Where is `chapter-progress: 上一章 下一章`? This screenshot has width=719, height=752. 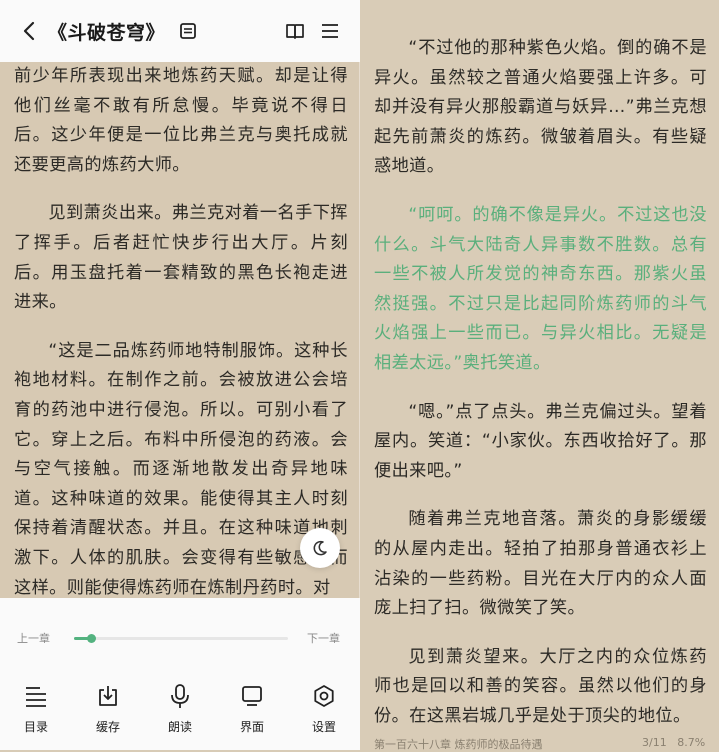
chapter-progress: 上一章 下一章 is located at coordinates (180, 638).